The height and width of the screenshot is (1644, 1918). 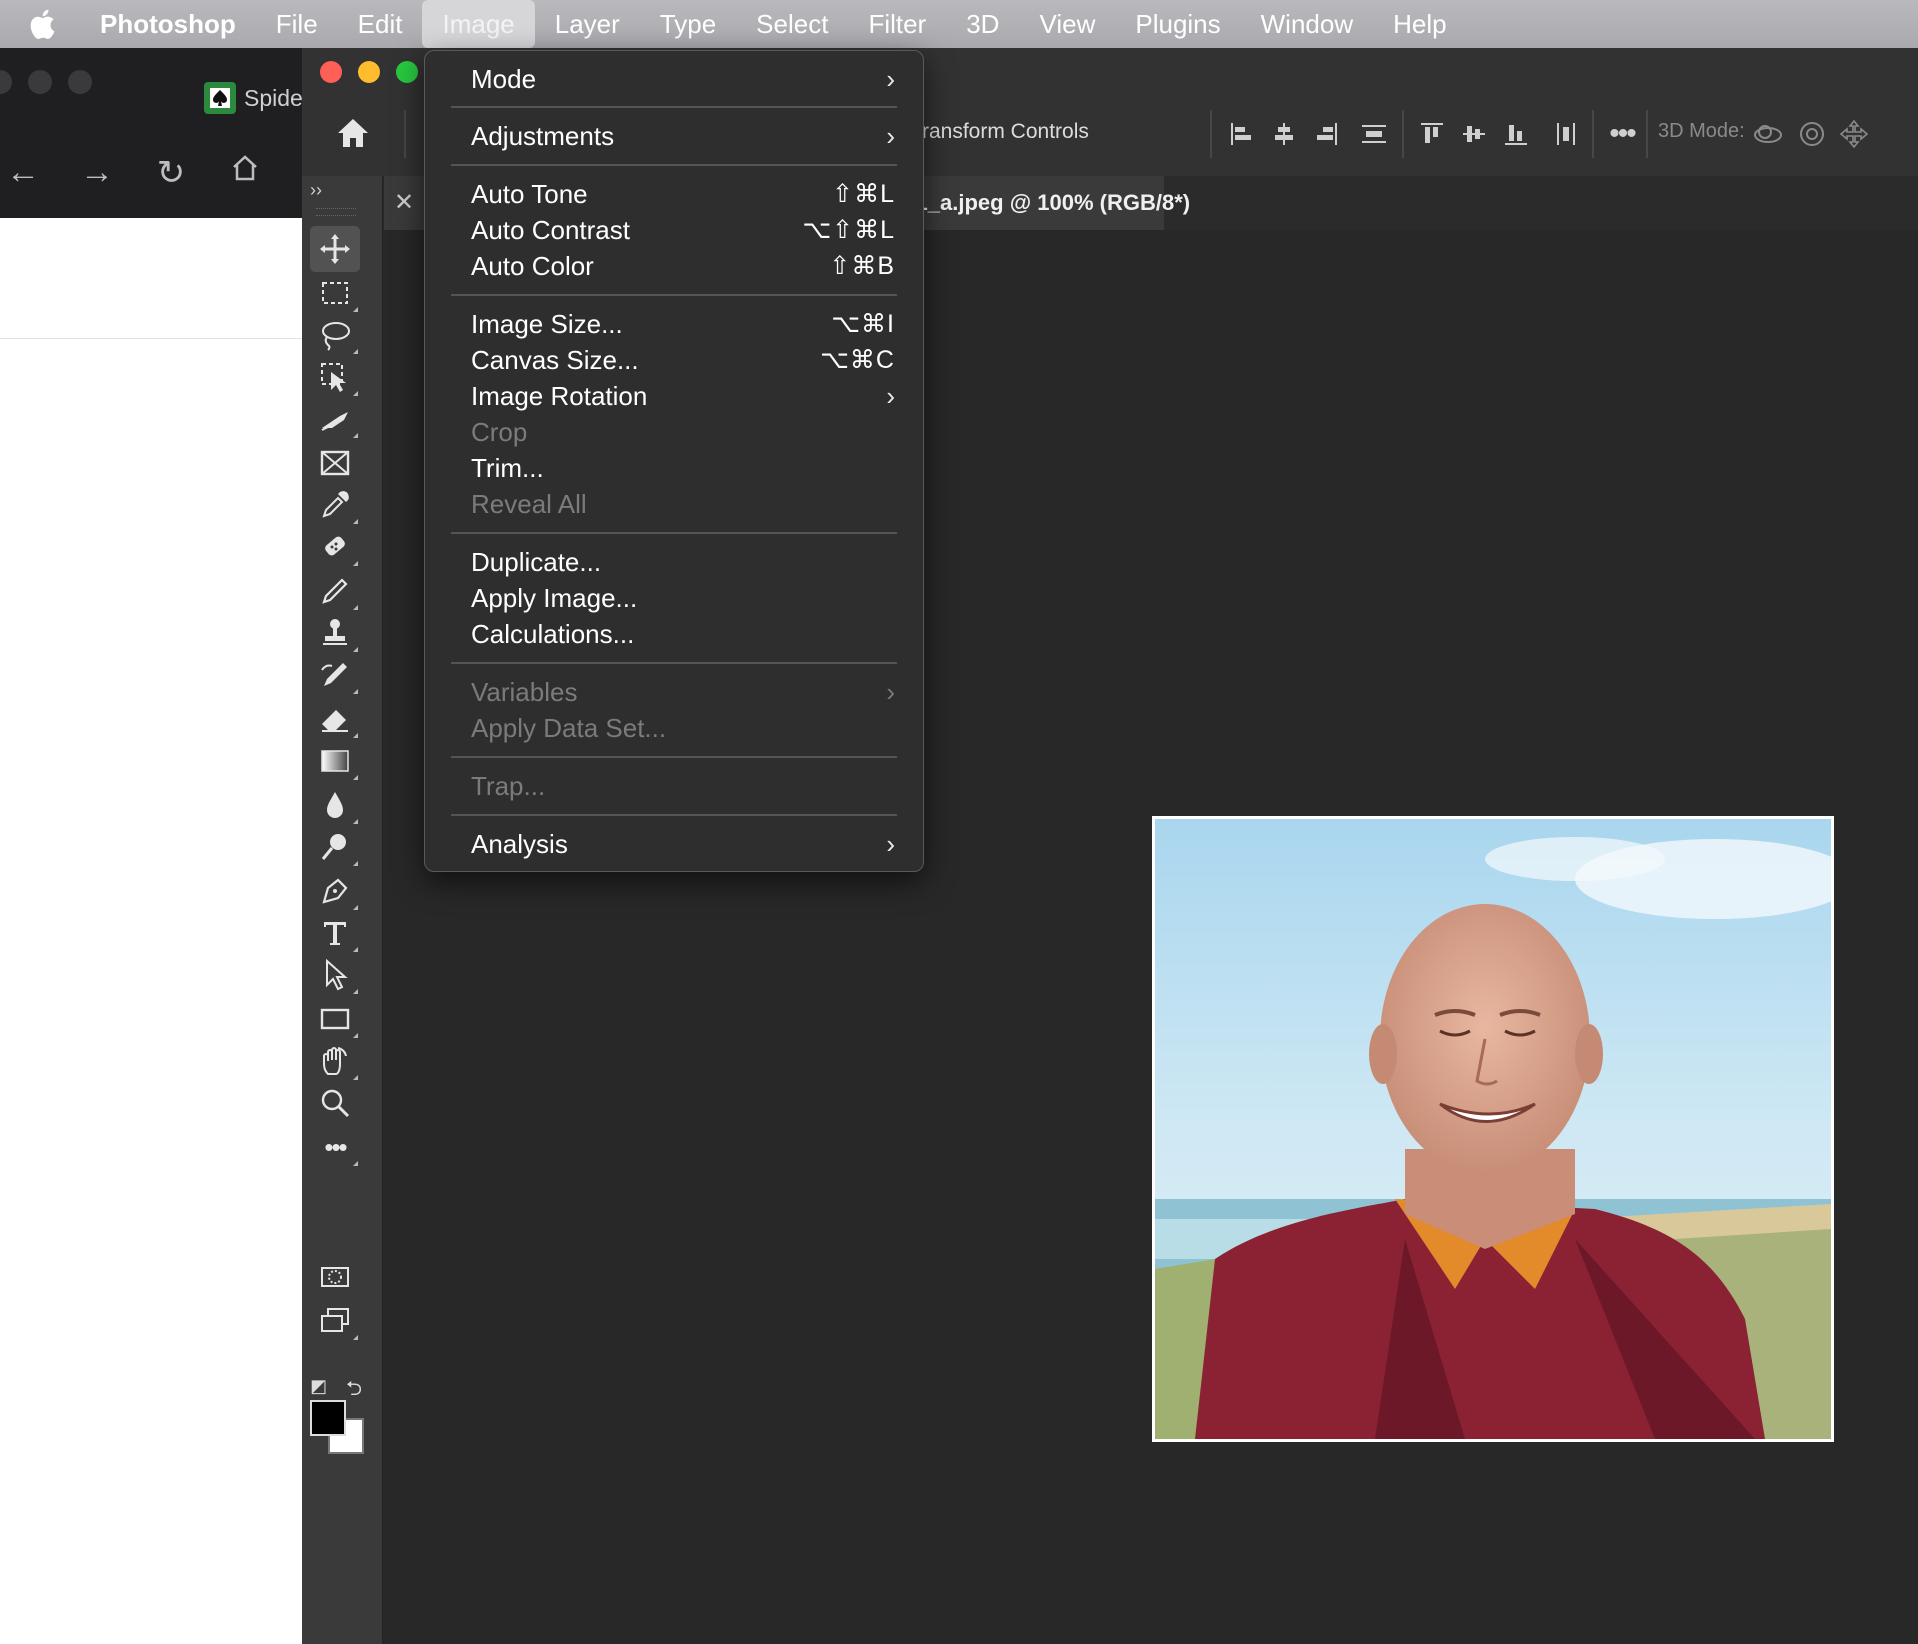 I want to click on zoom-tool-icon, so click(x=335, y=1103).